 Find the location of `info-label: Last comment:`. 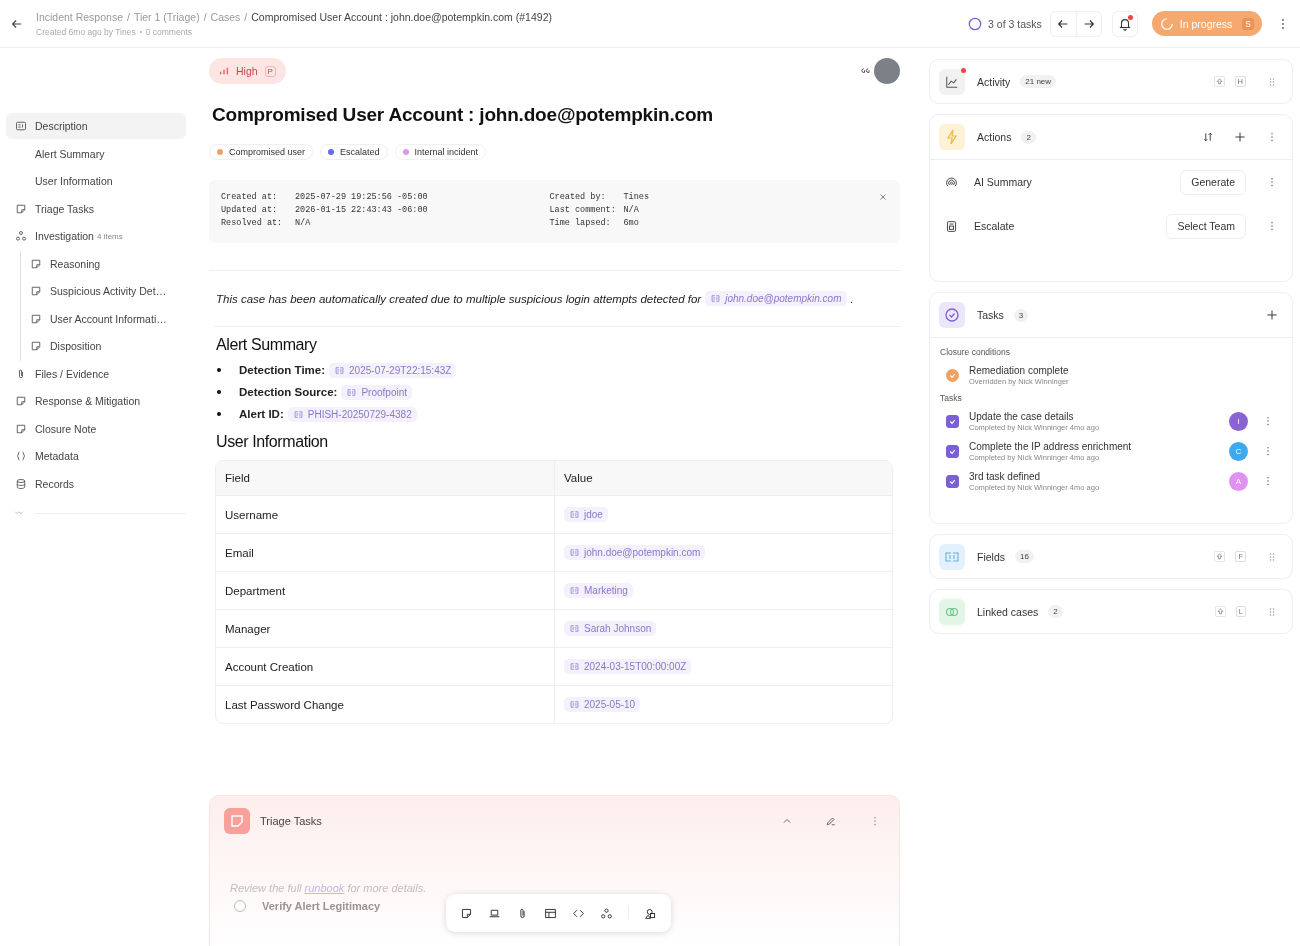

info-label: Last comment: is located at coordinates (583, 210).